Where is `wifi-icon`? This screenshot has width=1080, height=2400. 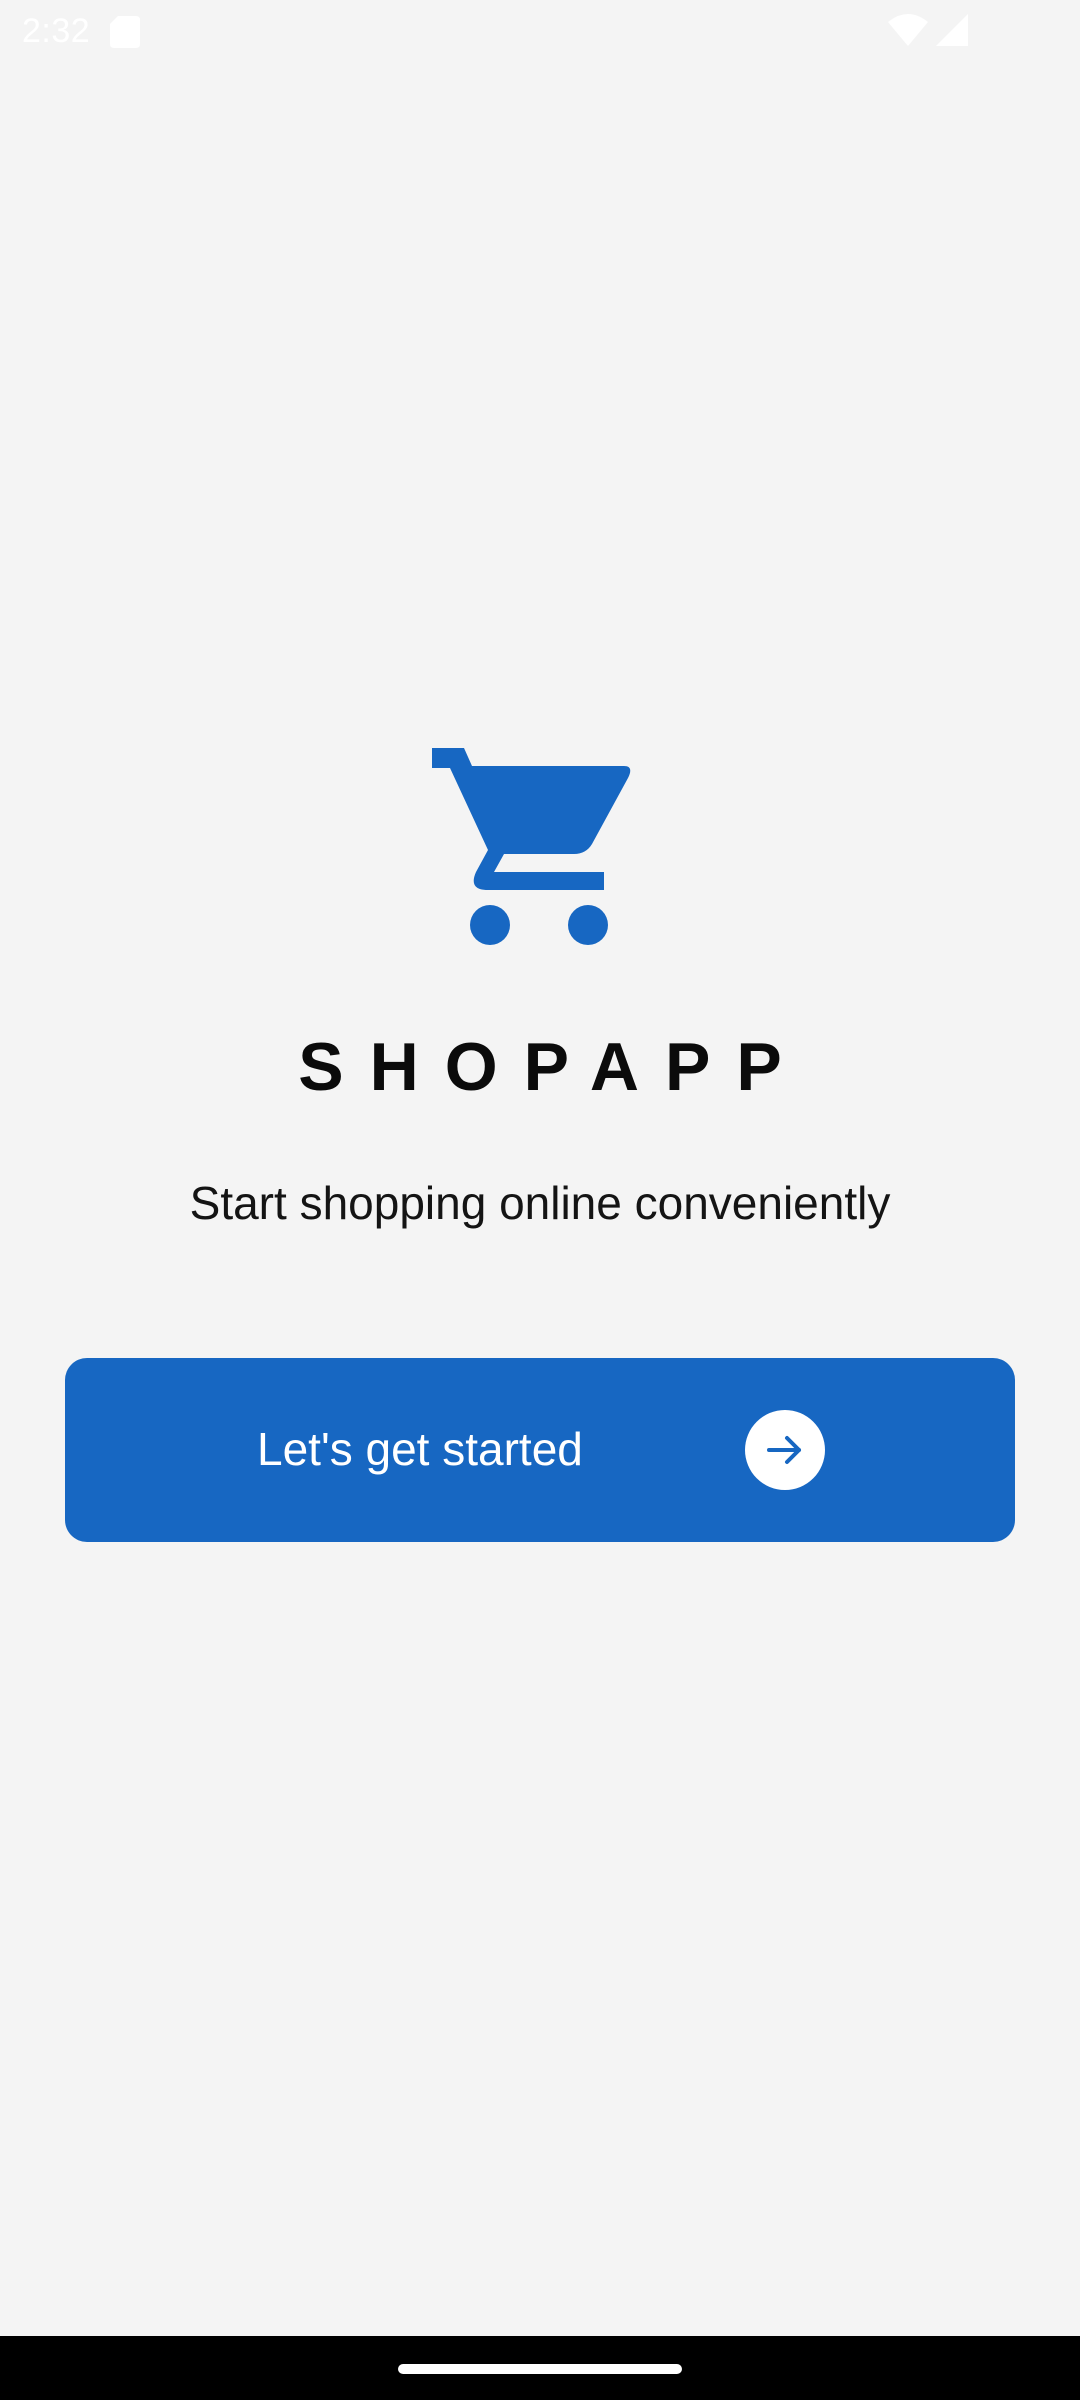 wifi-icon is located at coordinates (908, 30).